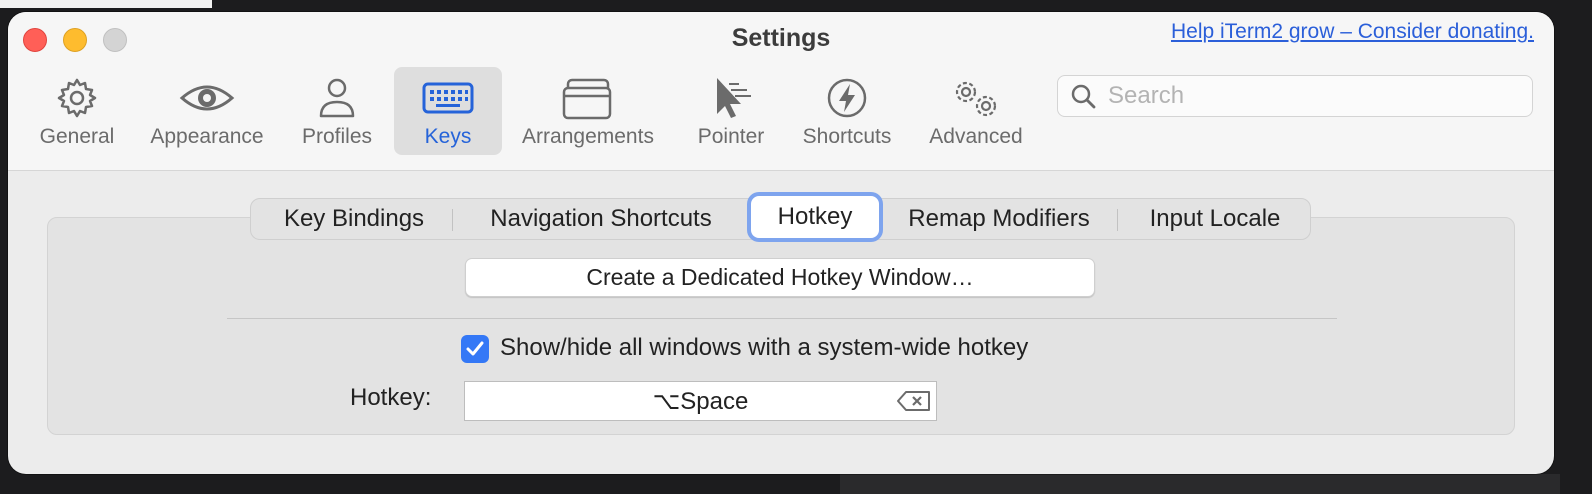 This screenshot has width=1592, height=494. What do you see at coordinates (77, 136) in the screenshot?
I see `toolbar-label-general: General` at bounding box center [77, 136].